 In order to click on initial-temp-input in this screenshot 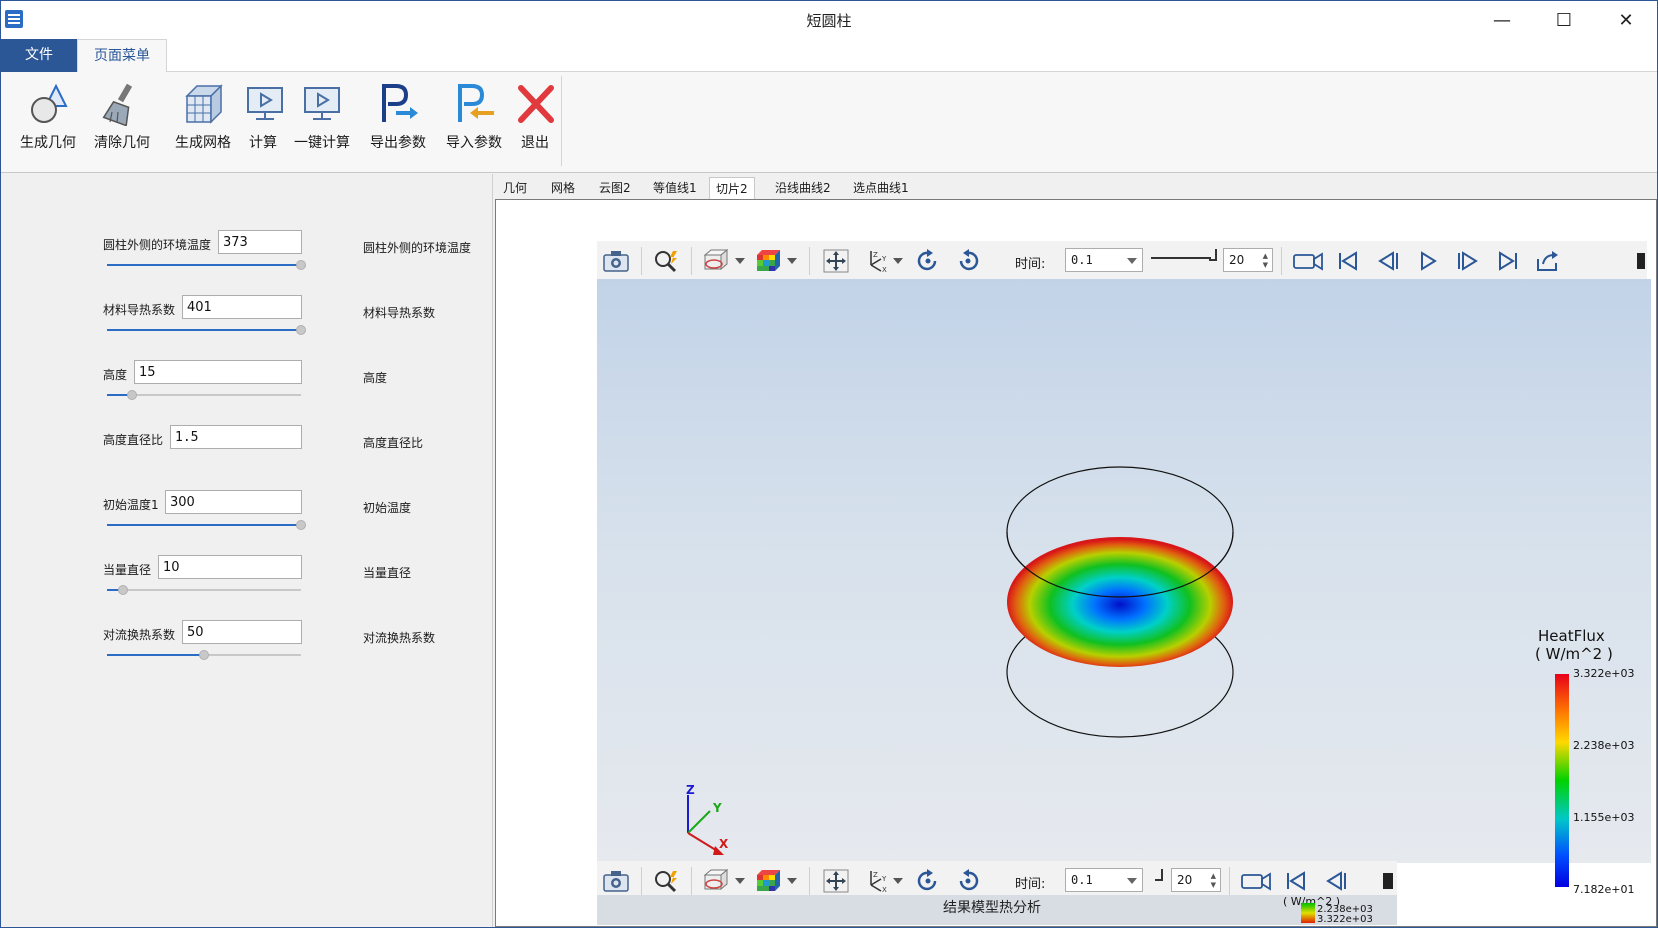, I will do `click(233, 502)`.